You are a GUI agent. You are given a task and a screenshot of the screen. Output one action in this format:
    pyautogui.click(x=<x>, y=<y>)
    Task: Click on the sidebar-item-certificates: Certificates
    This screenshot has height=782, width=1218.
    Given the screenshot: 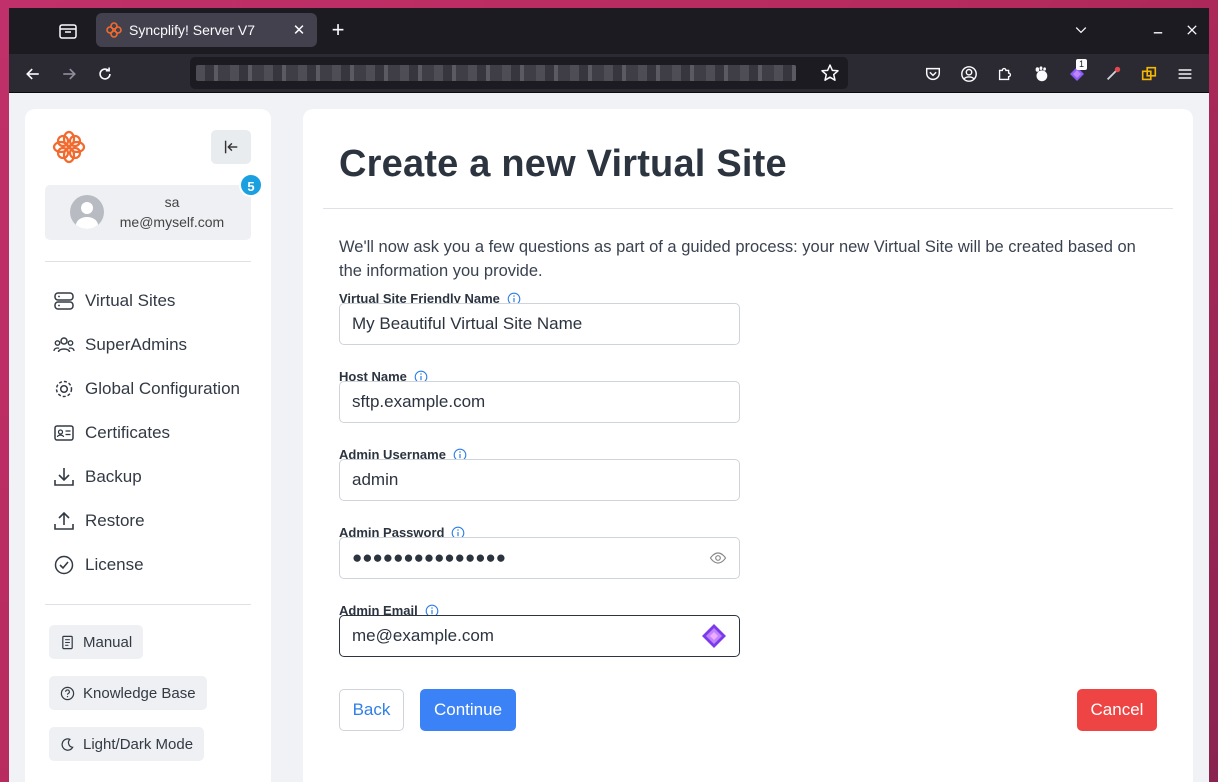 What is the action you would take?
    pyautogui.click(x=111, y=433)
    